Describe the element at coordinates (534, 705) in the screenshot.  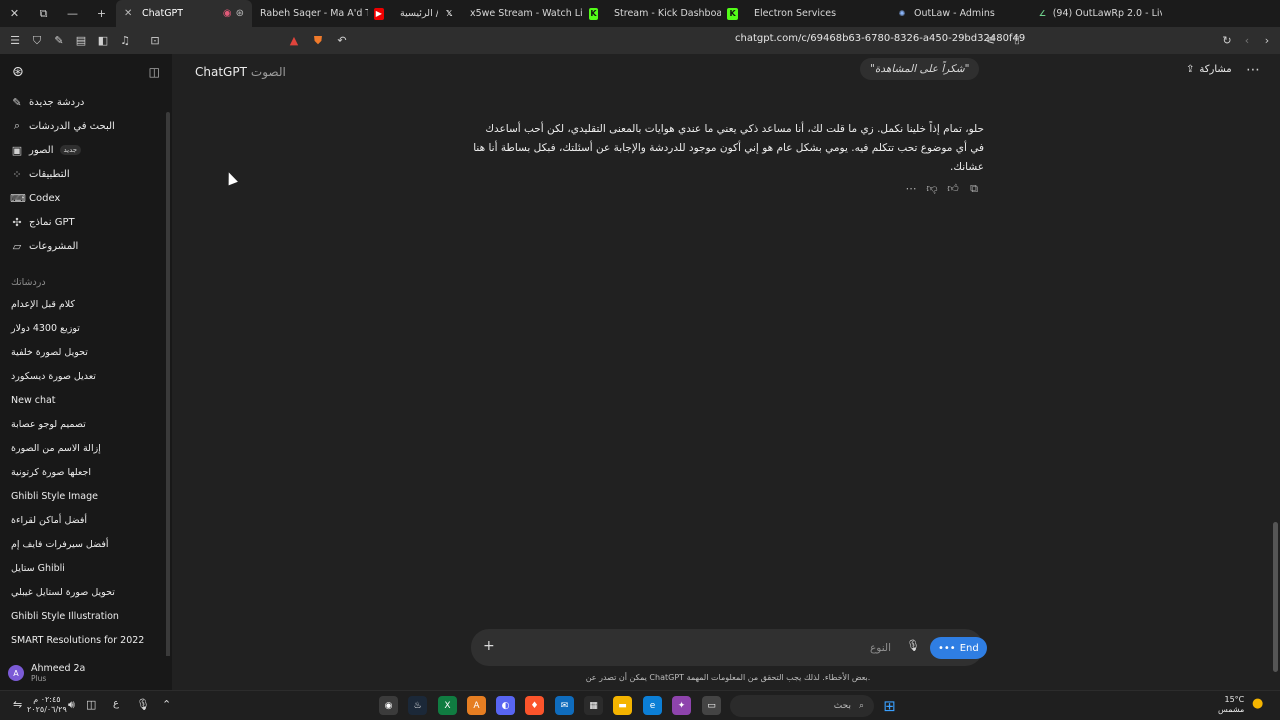
I see `brave-icon: ♦` at that location.